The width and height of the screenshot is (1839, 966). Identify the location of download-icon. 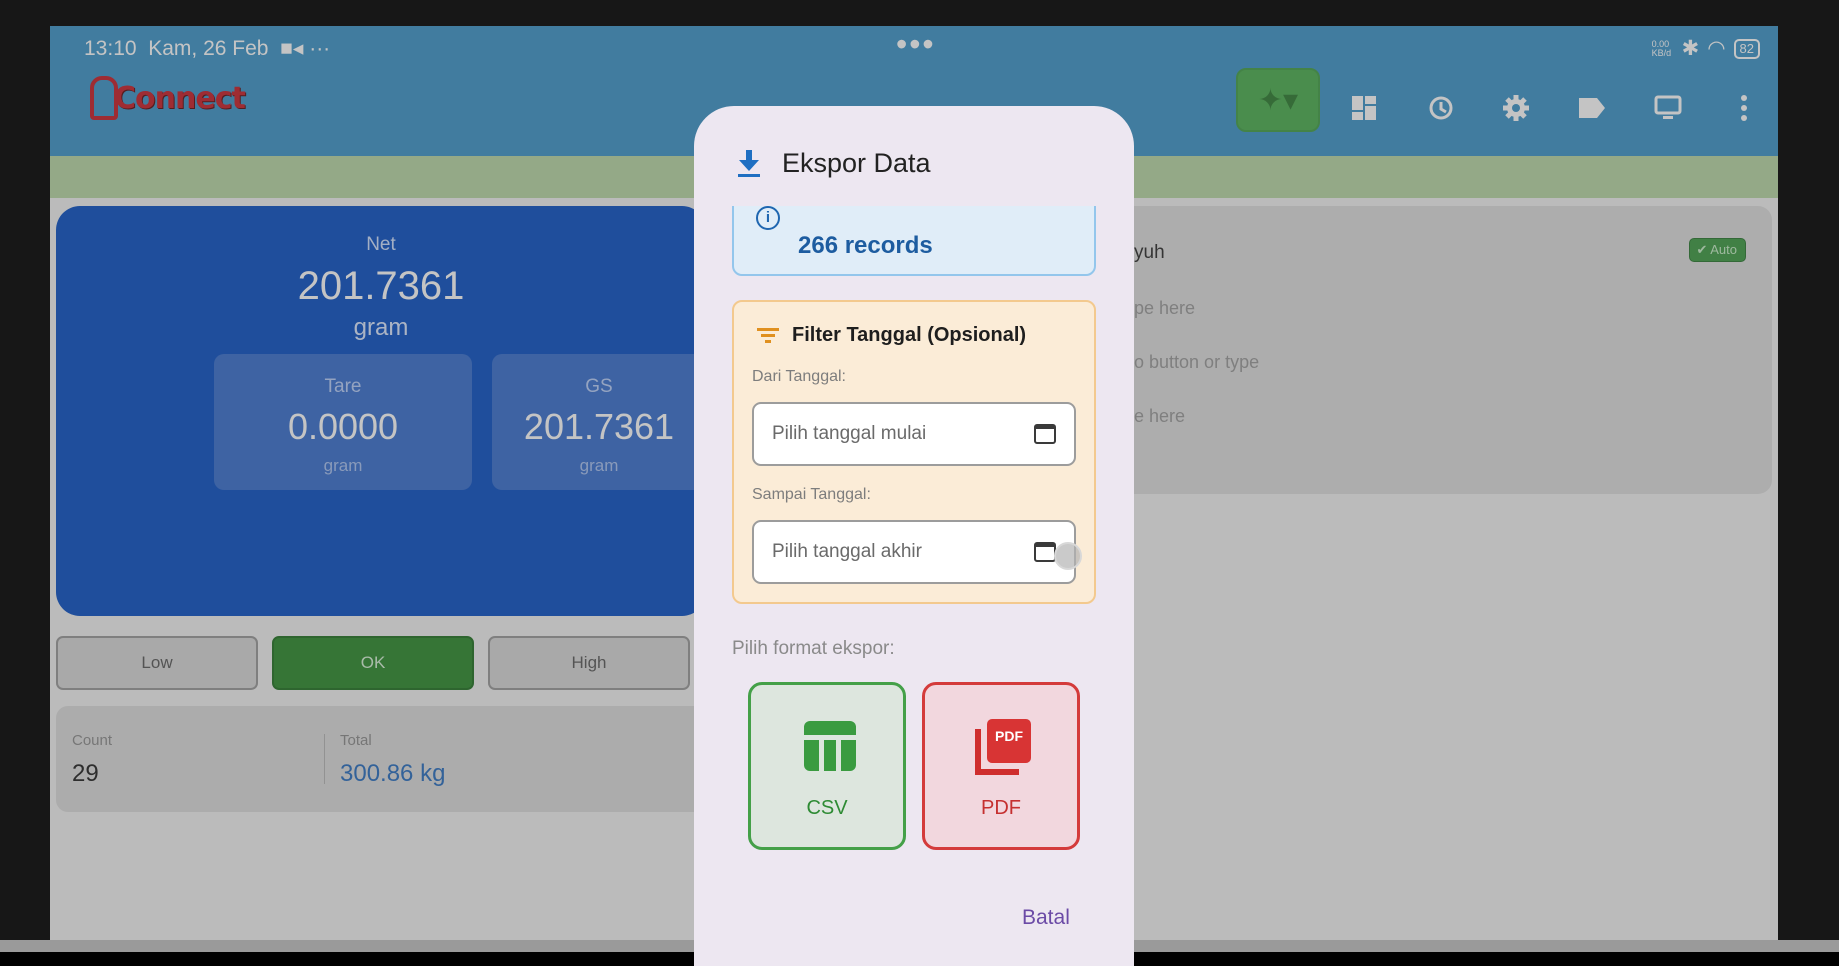
(749, 163).